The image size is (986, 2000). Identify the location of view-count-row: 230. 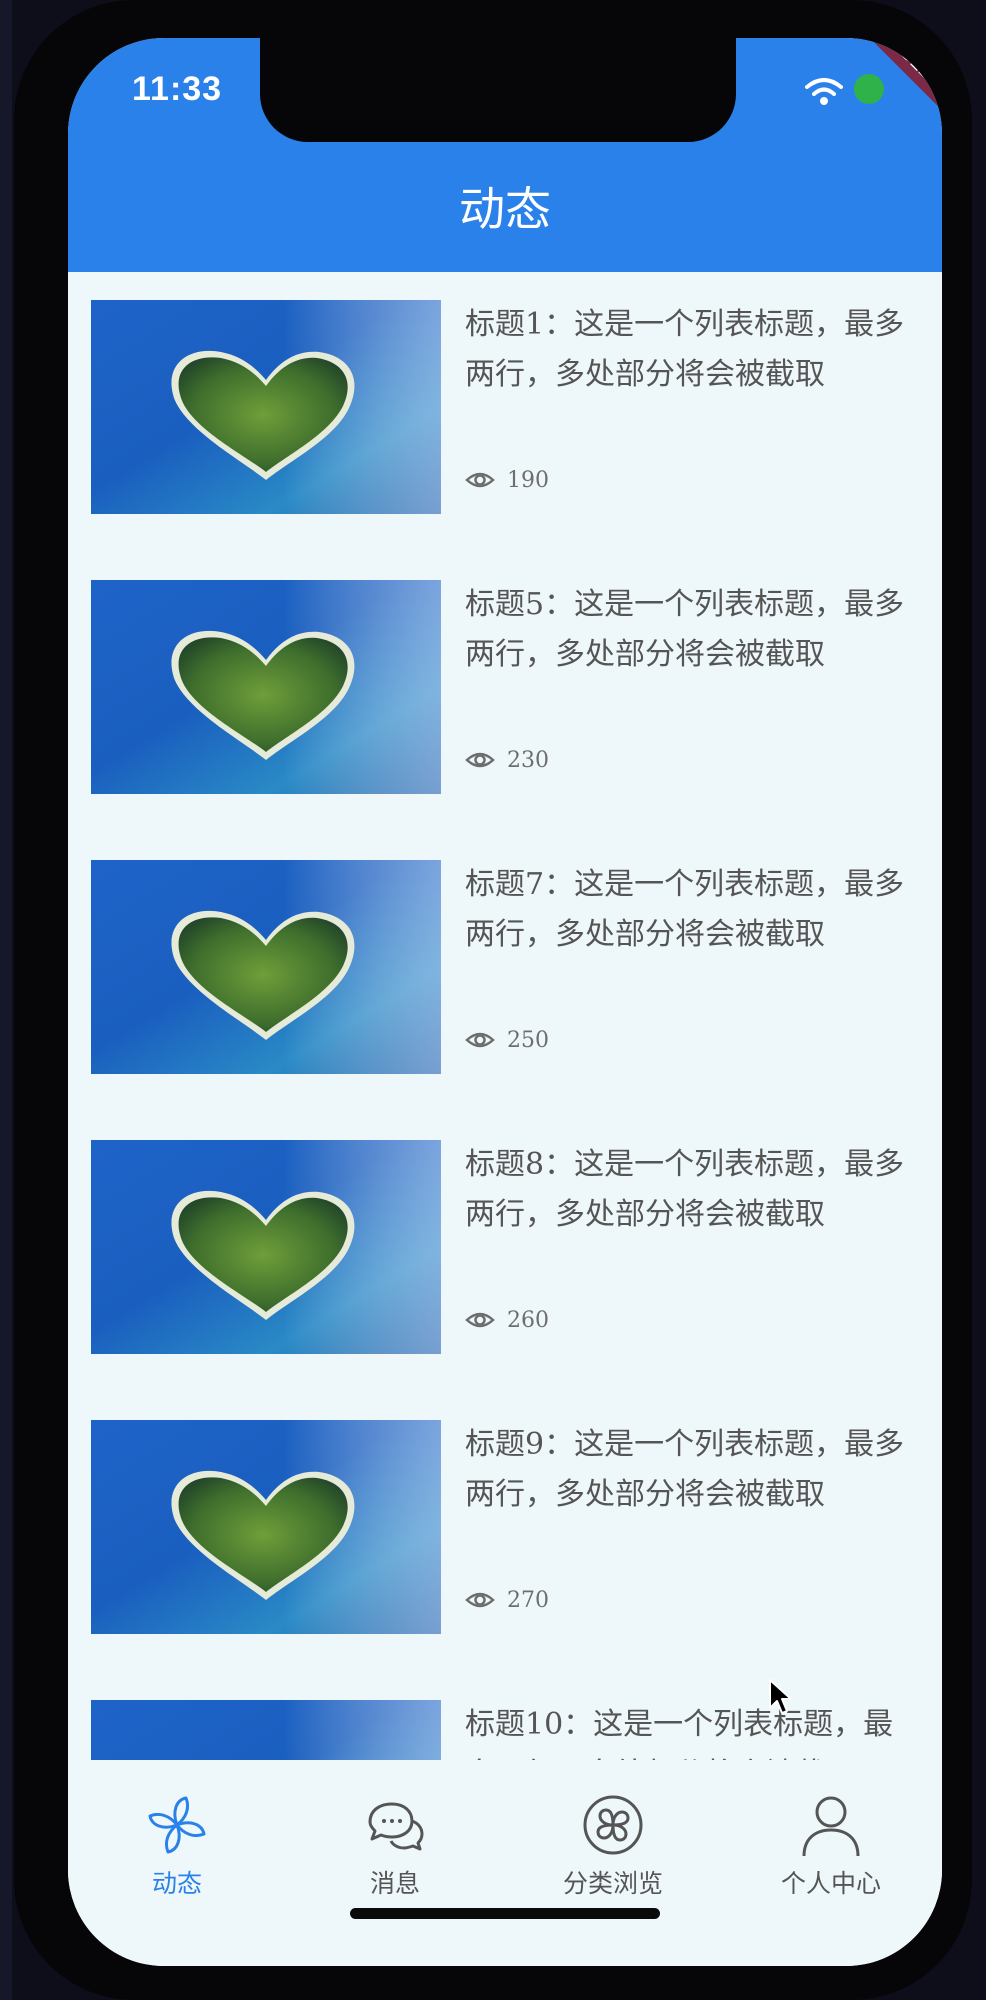
(507, 760).